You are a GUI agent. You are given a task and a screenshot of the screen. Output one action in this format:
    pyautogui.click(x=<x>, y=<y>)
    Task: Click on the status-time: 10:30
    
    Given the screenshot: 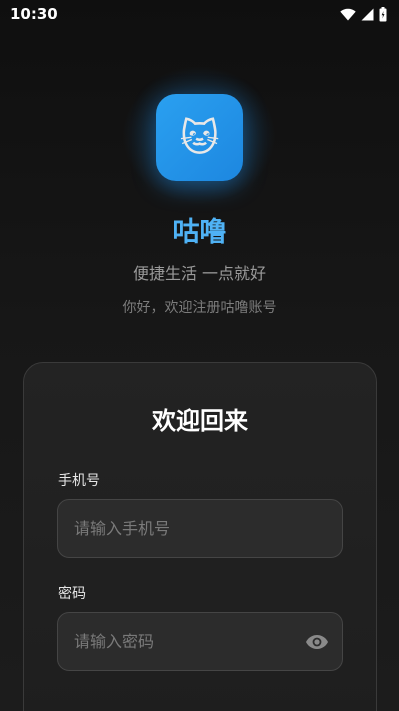 What is the action you would take?
    pyautogui.click(x=34, y=14)
    